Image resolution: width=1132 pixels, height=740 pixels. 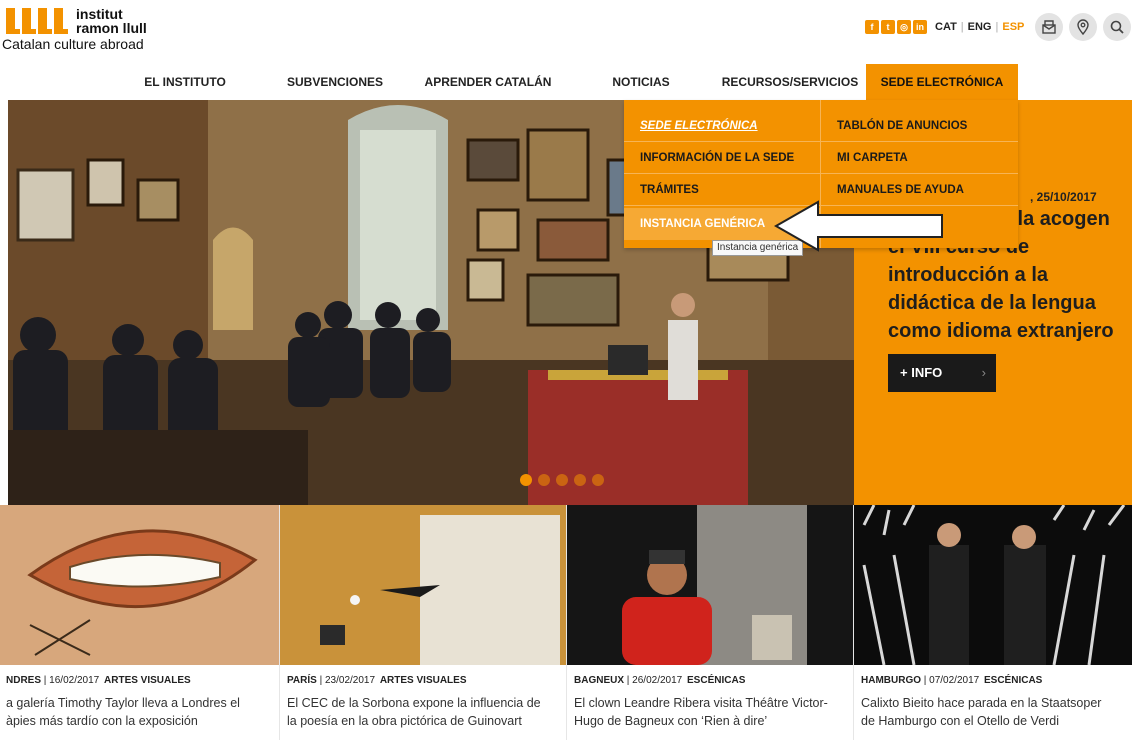 What do you see at coordinates (1063, 197) in the screenshot?
I see `hero-date: , 25/10/2017` at bounding box center [1063, 197].